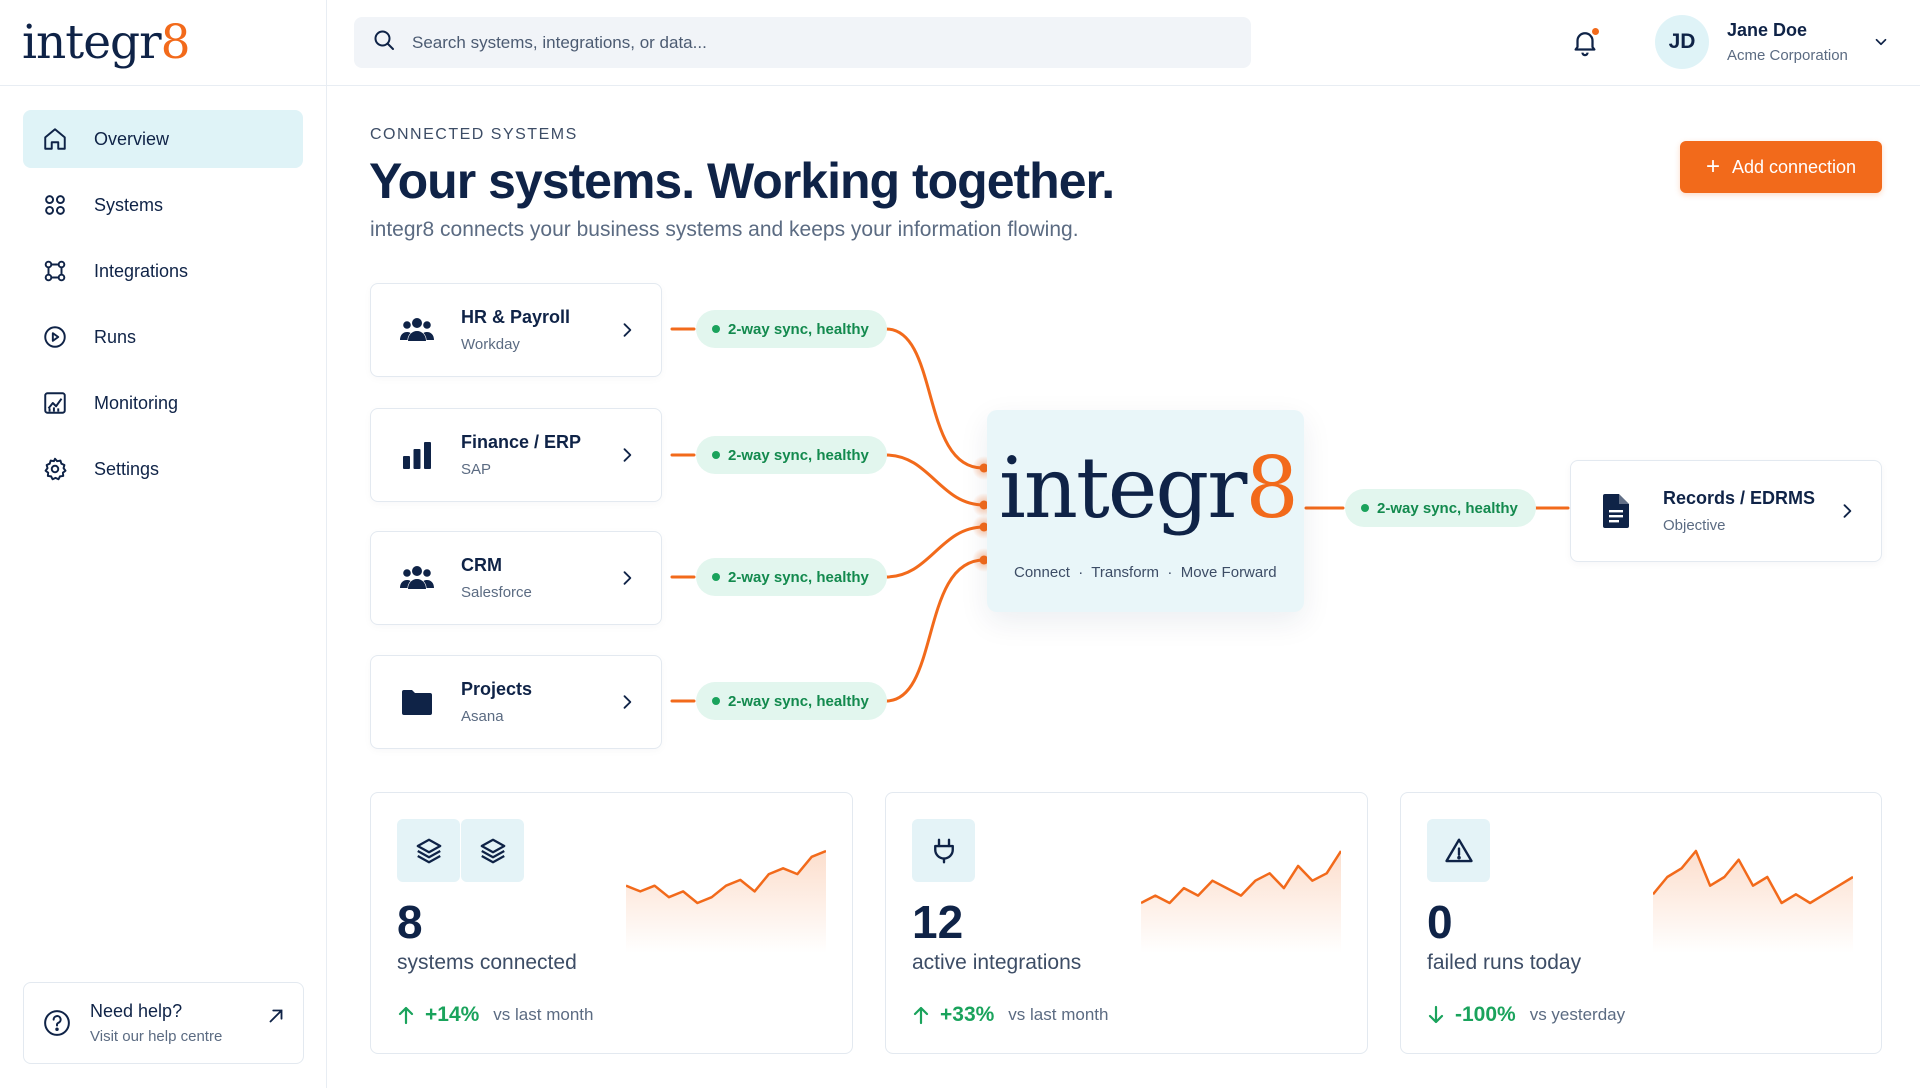 This screenshot has height=1088, width=1920. Describe the element at coordinates (516, 455) in the screenshot. I see `system-card-finance-erp: Finance / ERP SAP` at that location.